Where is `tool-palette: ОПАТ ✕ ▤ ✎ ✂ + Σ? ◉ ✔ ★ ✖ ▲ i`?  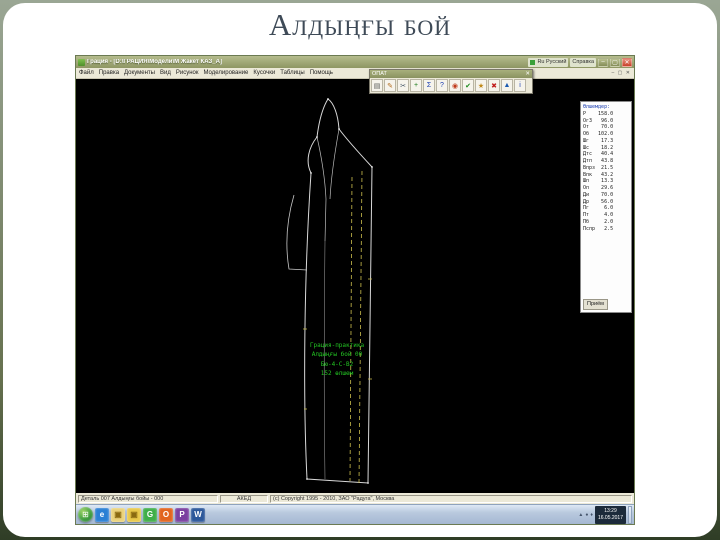 tool-palette: ОПАТ ✕ ▤ ✎ ✂ + Σ? ◉ ✔ ★ ✖ ▲ i is located at coordinates (451, 81).